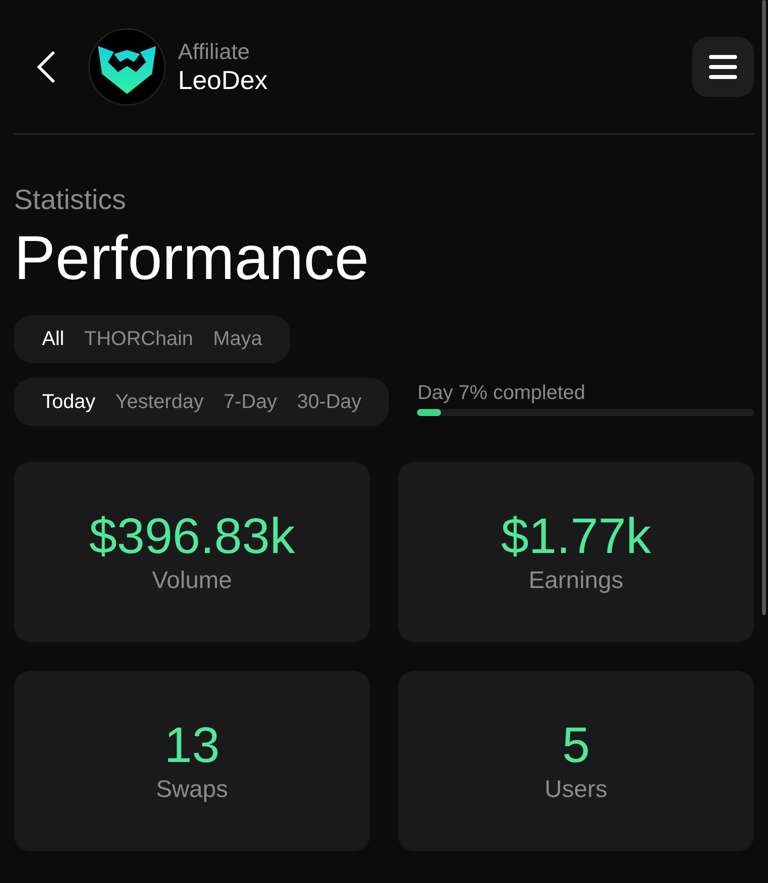 Image resolution: width=768 pixels, height=883 pixels. What do you see at coordinates (237, 339) in the screenshot?
I see `filter-tab: Maya` at bounding box center [237, 339].